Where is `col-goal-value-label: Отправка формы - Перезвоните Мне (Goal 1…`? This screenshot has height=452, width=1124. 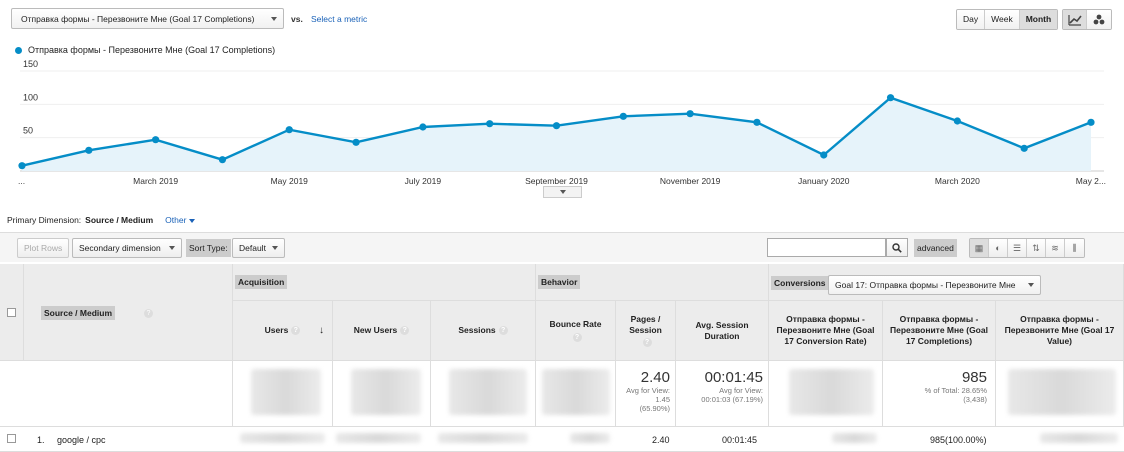 col-goal-value-label: Отправка формы - Перезвоните Мне (Goal 1… is located at coordinates (1059, 330).